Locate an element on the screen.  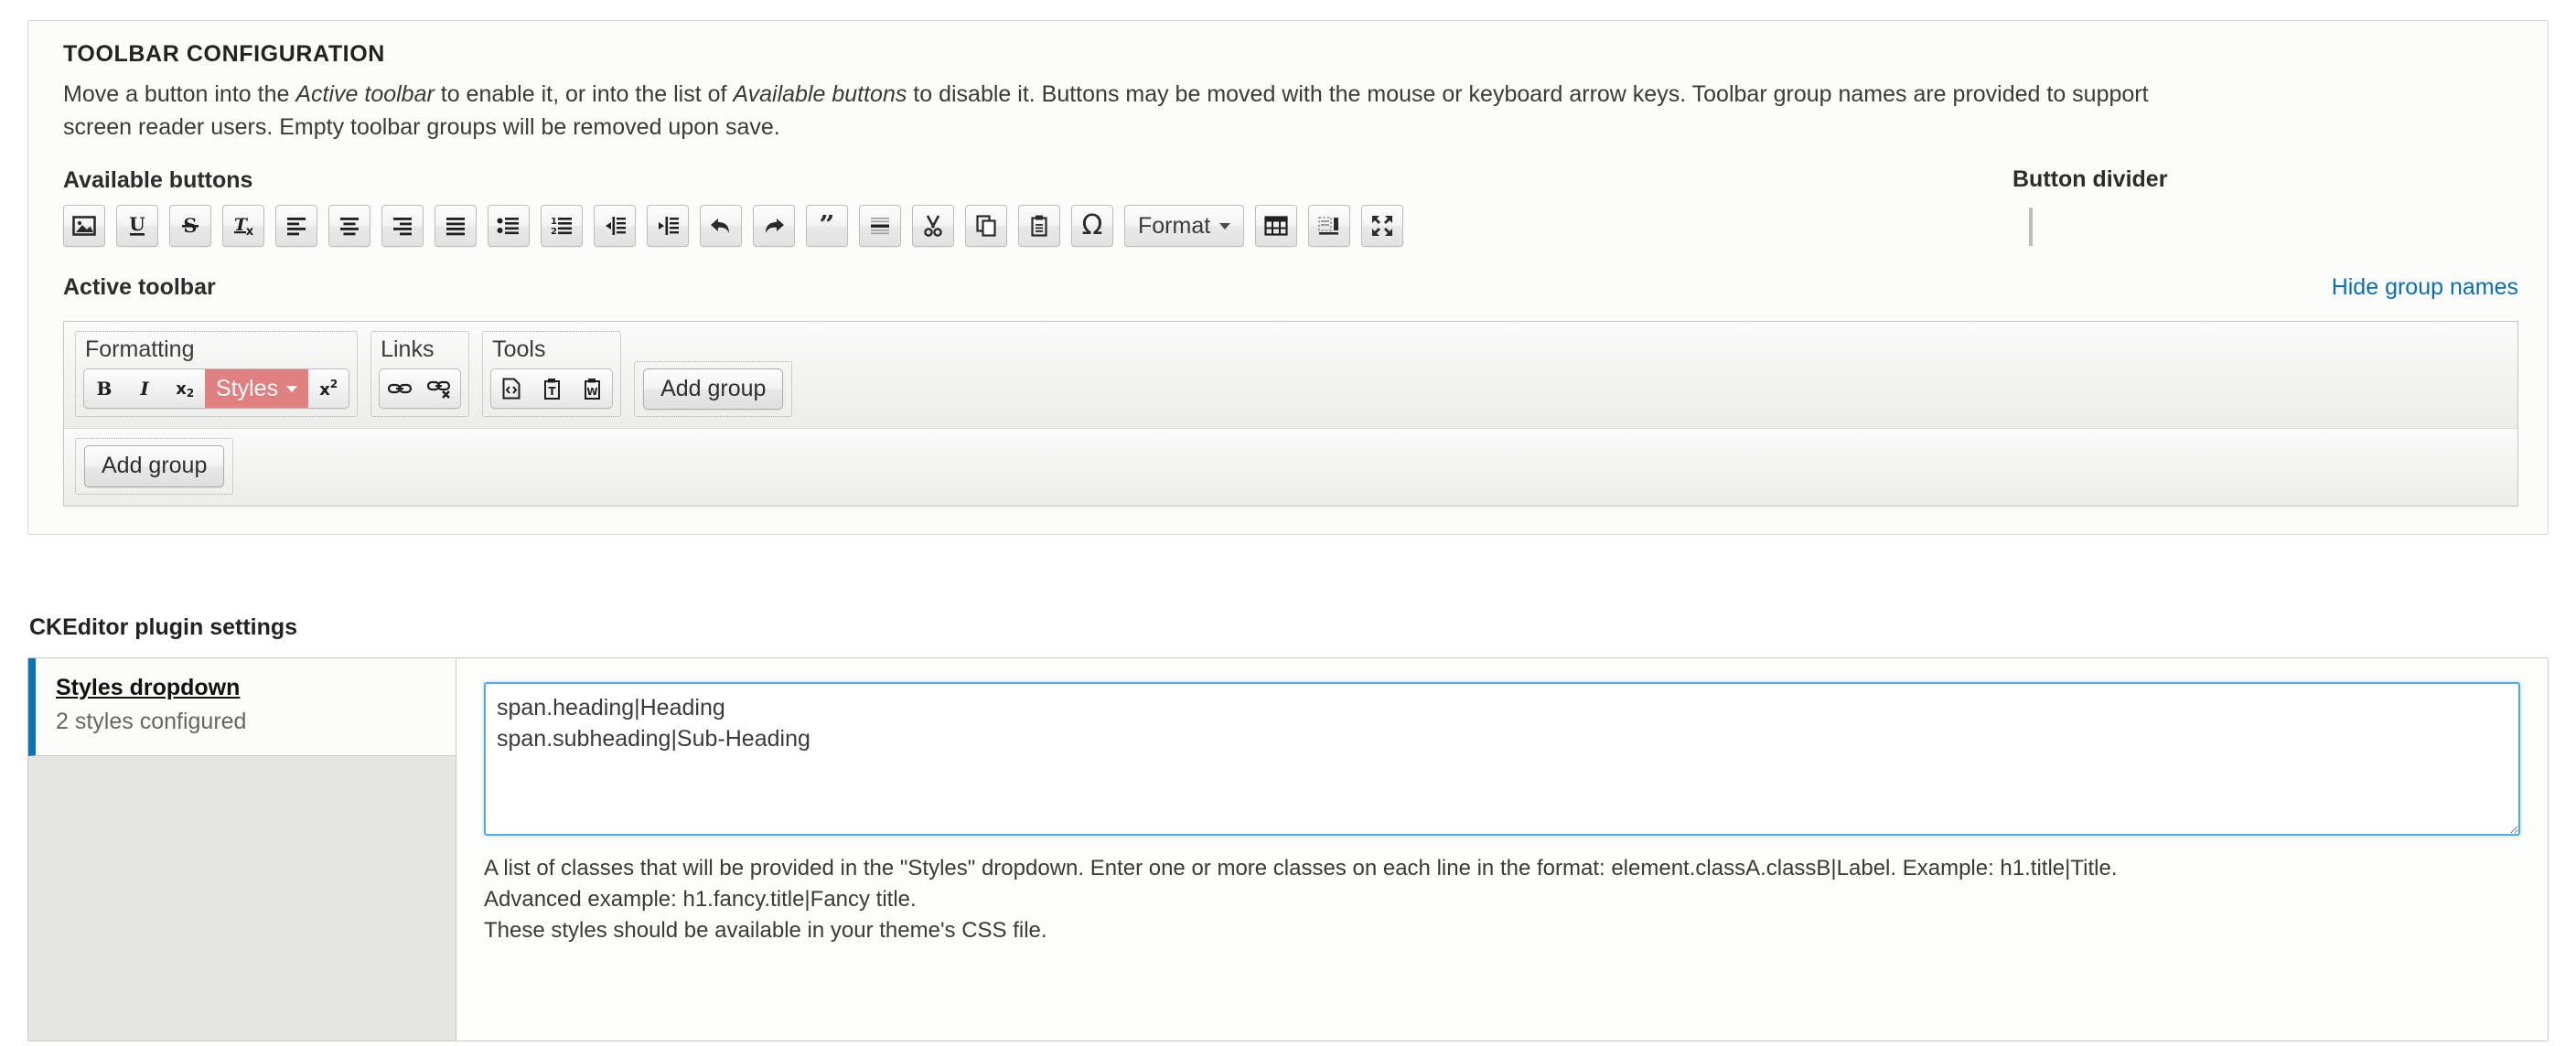
special-character-icon-button: Ω is located at coordinates (1092, 226).